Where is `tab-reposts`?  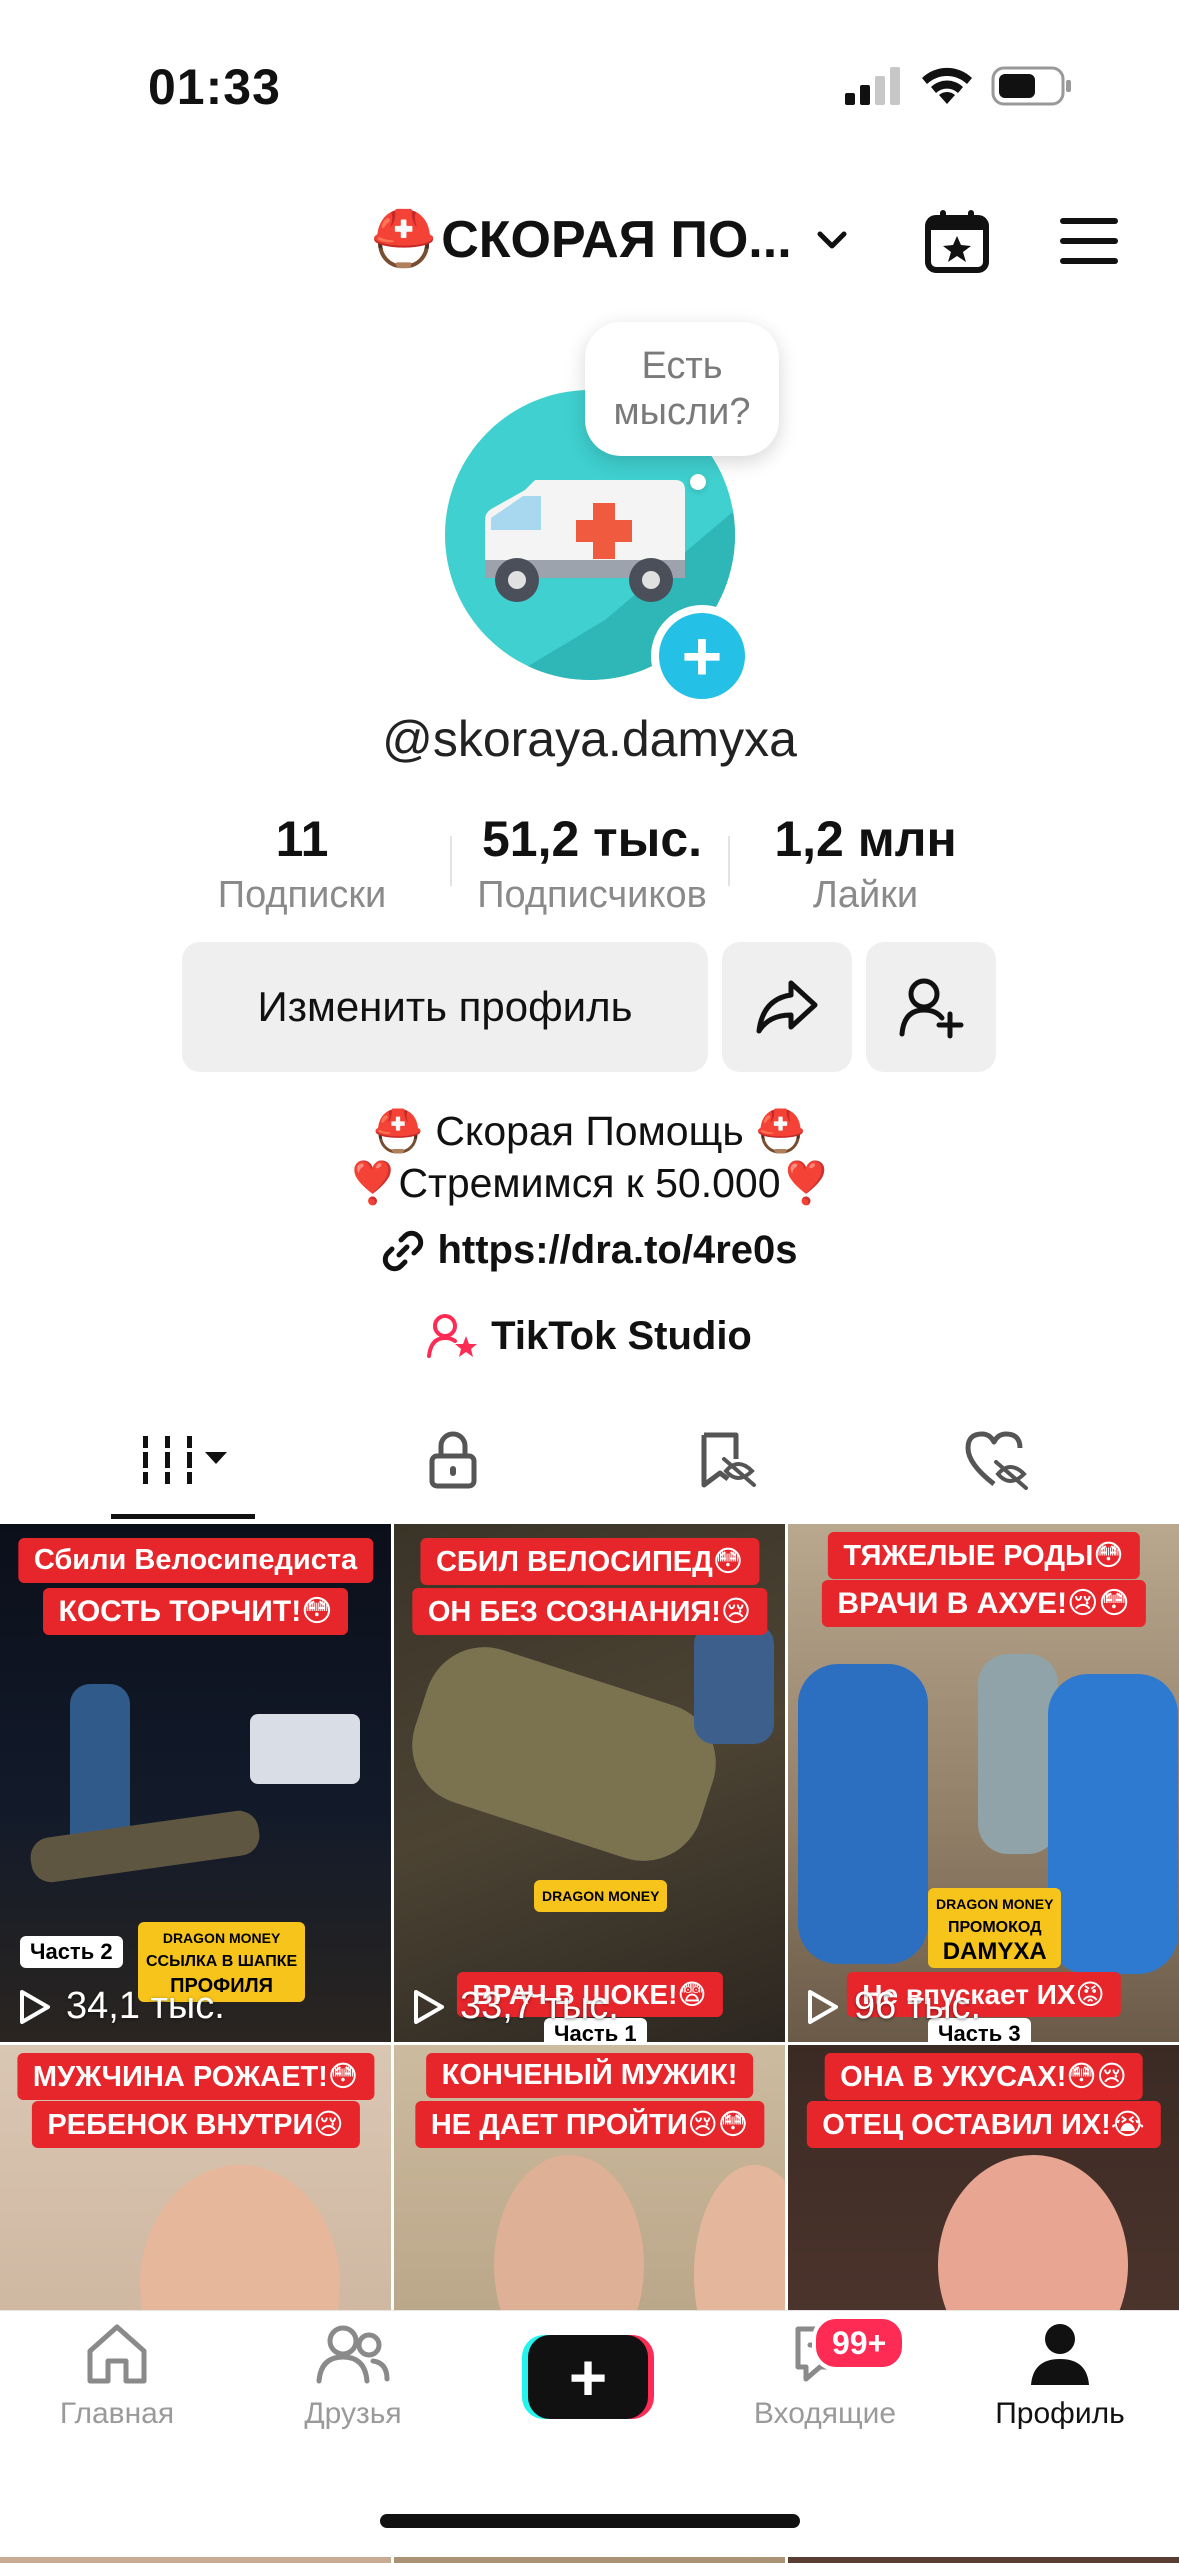 tab-reposts is located at coordinates (727, 1460).